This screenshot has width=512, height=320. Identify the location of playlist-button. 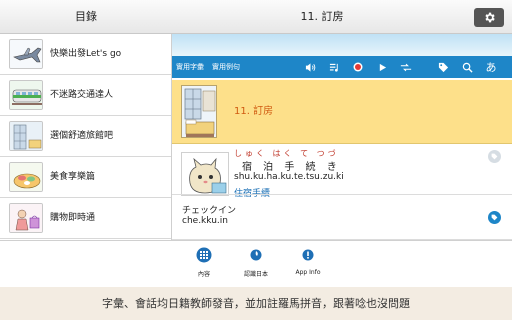
(334, 67).